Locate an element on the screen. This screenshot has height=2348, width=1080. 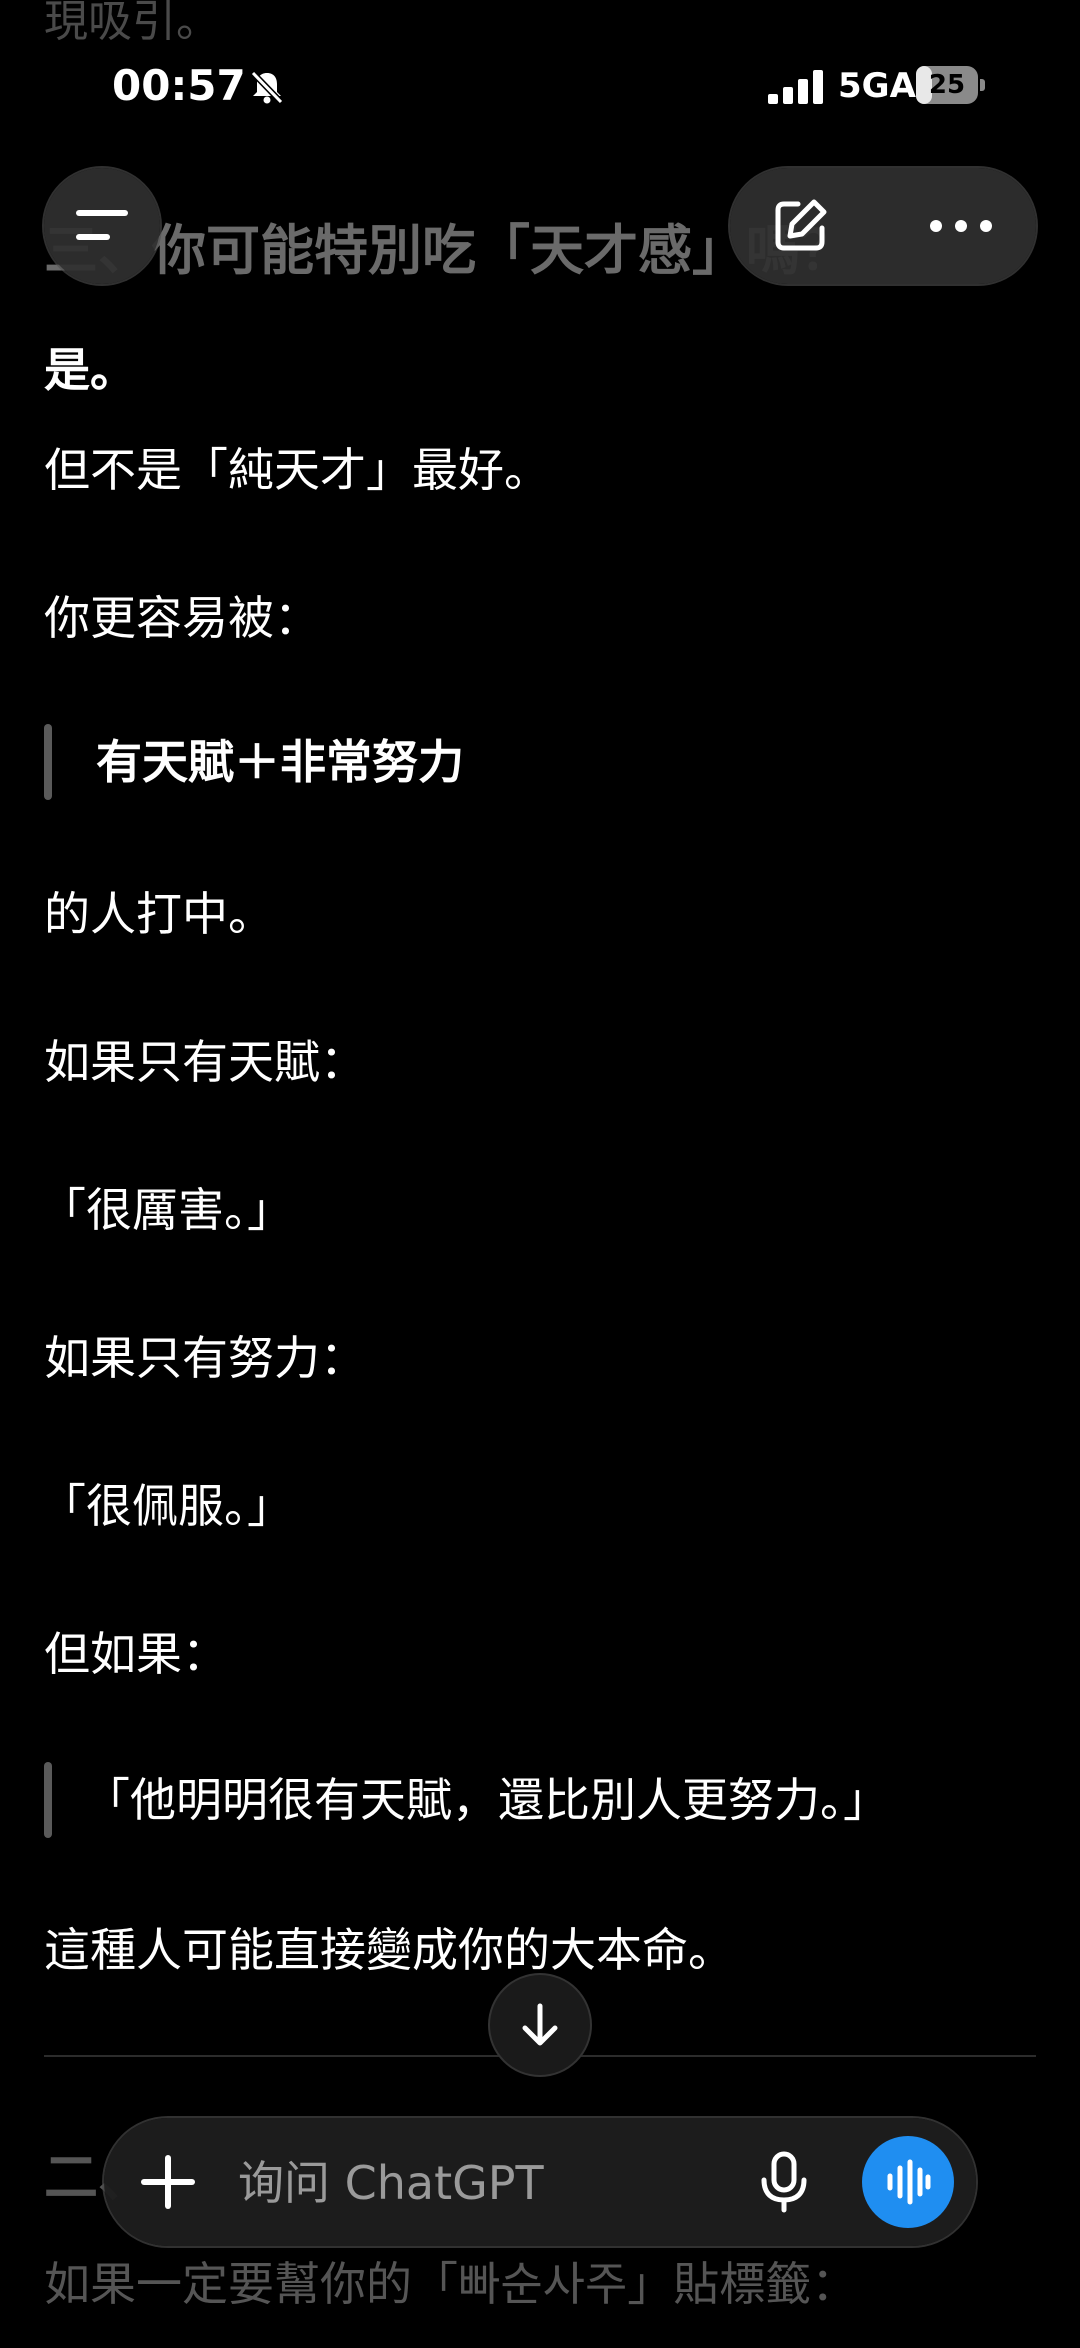
message-line: 如果只有天賦： is located at coordinates (205, 1062).